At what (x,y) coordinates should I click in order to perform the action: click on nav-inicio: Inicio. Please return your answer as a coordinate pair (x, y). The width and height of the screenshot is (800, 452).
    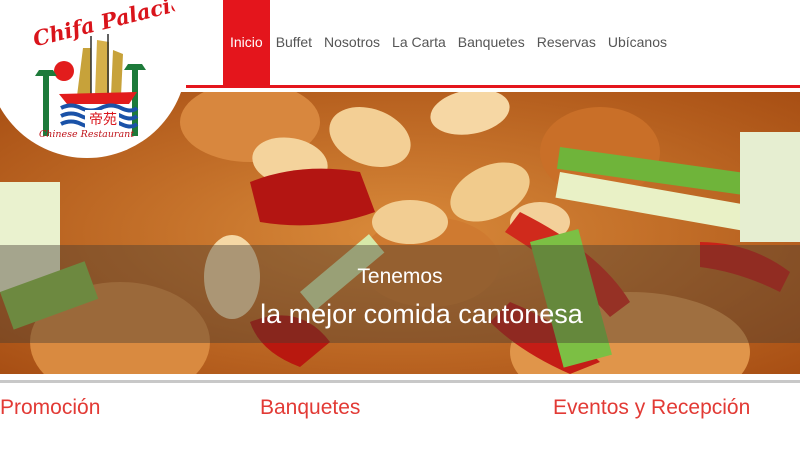
    Looking at the image, I should click on (246, 43).